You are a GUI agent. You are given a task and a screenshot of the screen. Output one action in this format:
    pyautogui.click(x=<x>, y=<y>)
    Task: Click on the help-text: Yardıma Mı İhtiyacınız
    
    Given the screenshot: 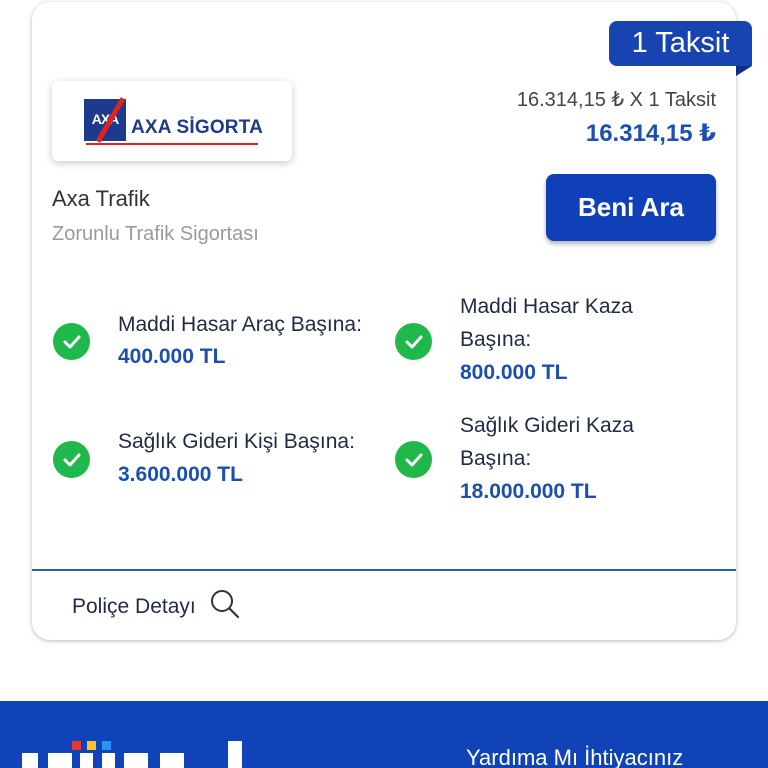 What is the action you would take?
    pyautogui.click(x=574, y=756)
    